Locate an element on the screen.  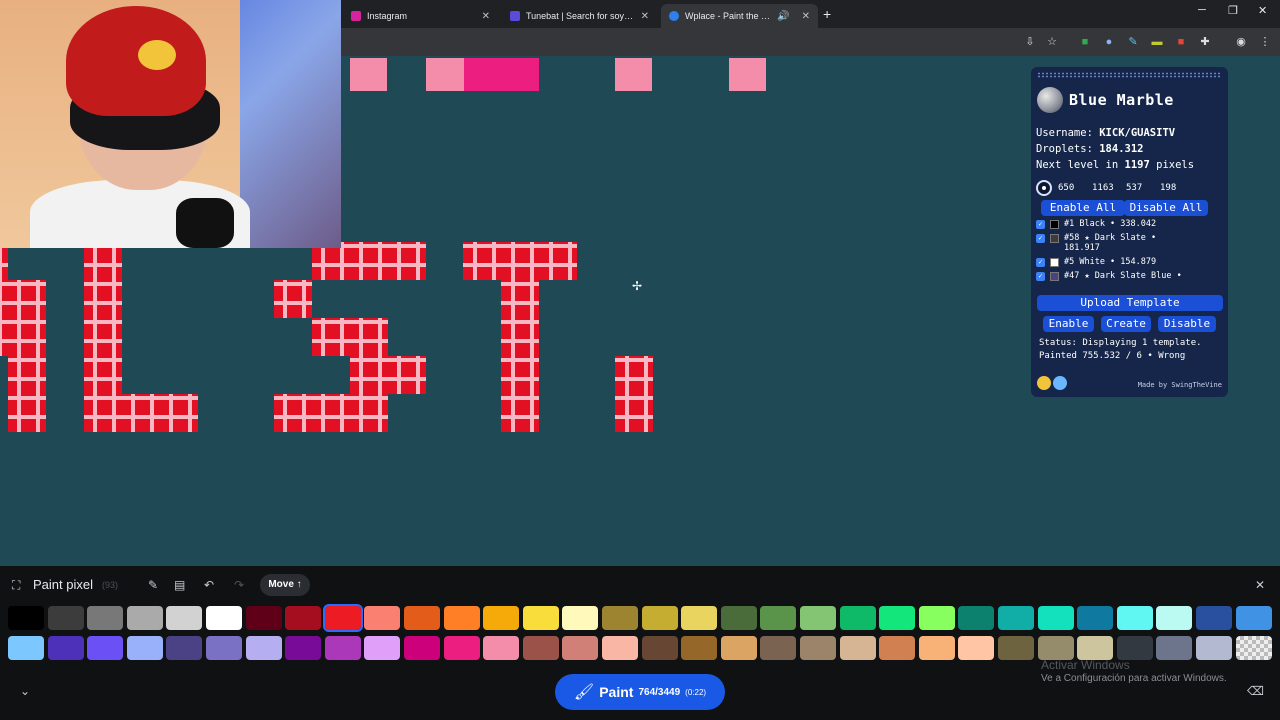
collapse-icon: ⌄ is located at coordinates (25, 691).